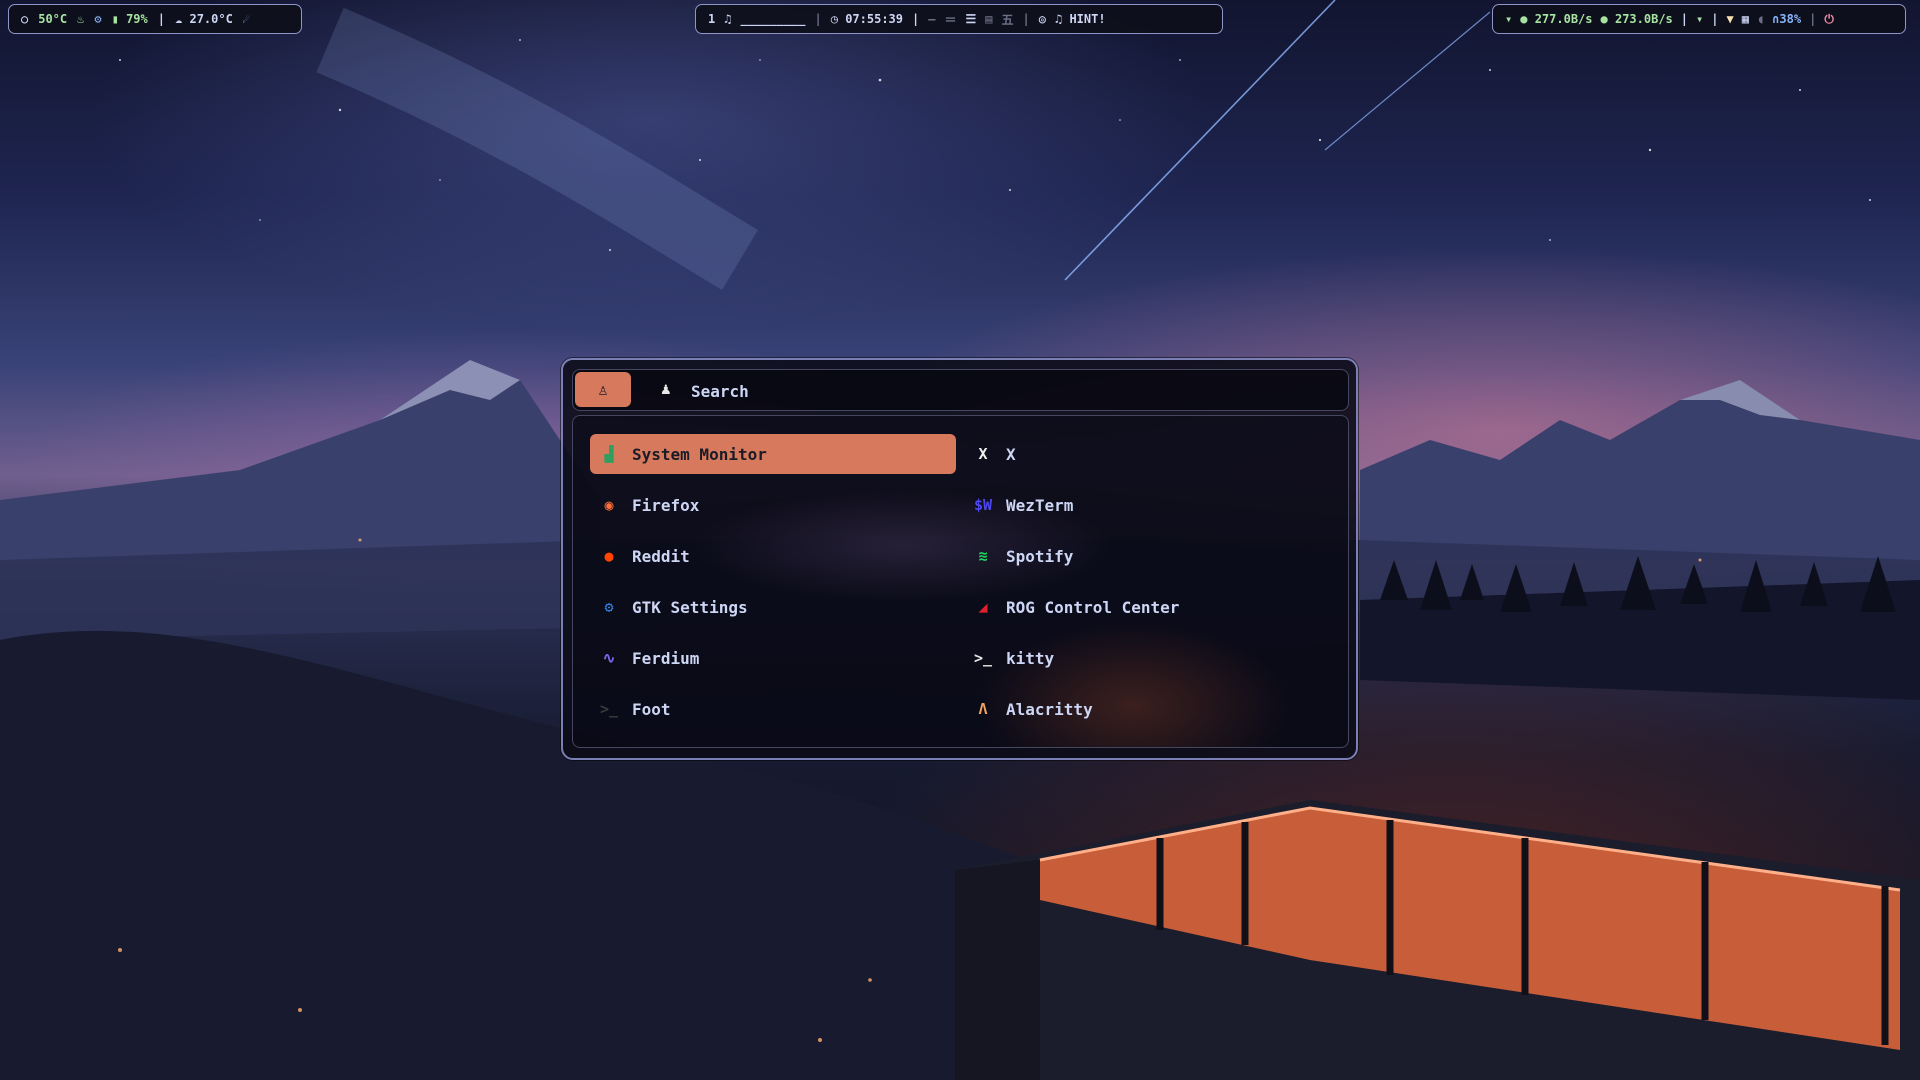 This screenshot has width=1920, height=1080. What do you see at coordinates (988, 19) in the screenshot?
I see `grid-icon: ▤` at bounding box center [988, 19].